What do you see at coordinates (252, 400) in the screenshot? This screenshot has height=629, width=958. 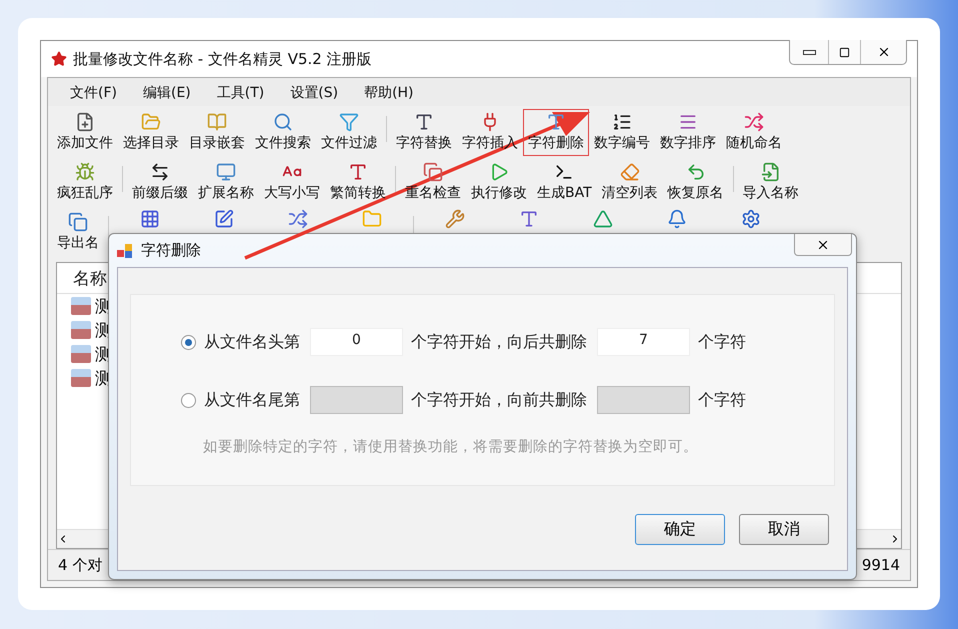 I see `option-label: 从文件名尾第` at bounding box center [252, 400].